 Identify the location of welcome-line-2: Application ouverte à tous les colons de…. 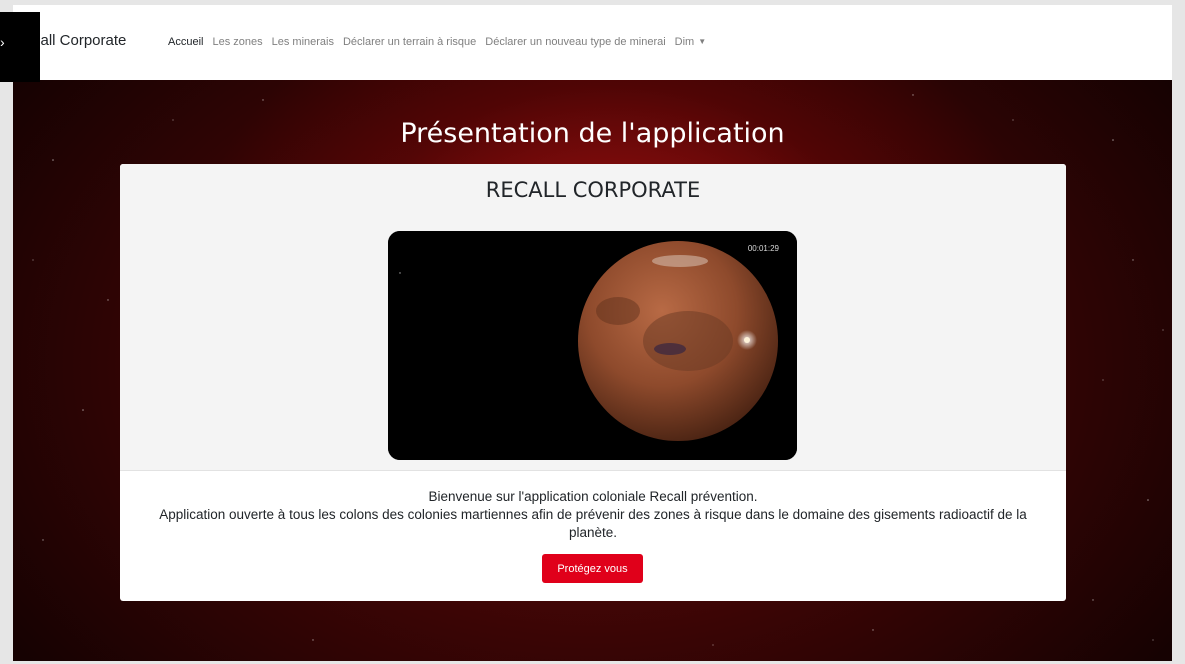
(593, 523).